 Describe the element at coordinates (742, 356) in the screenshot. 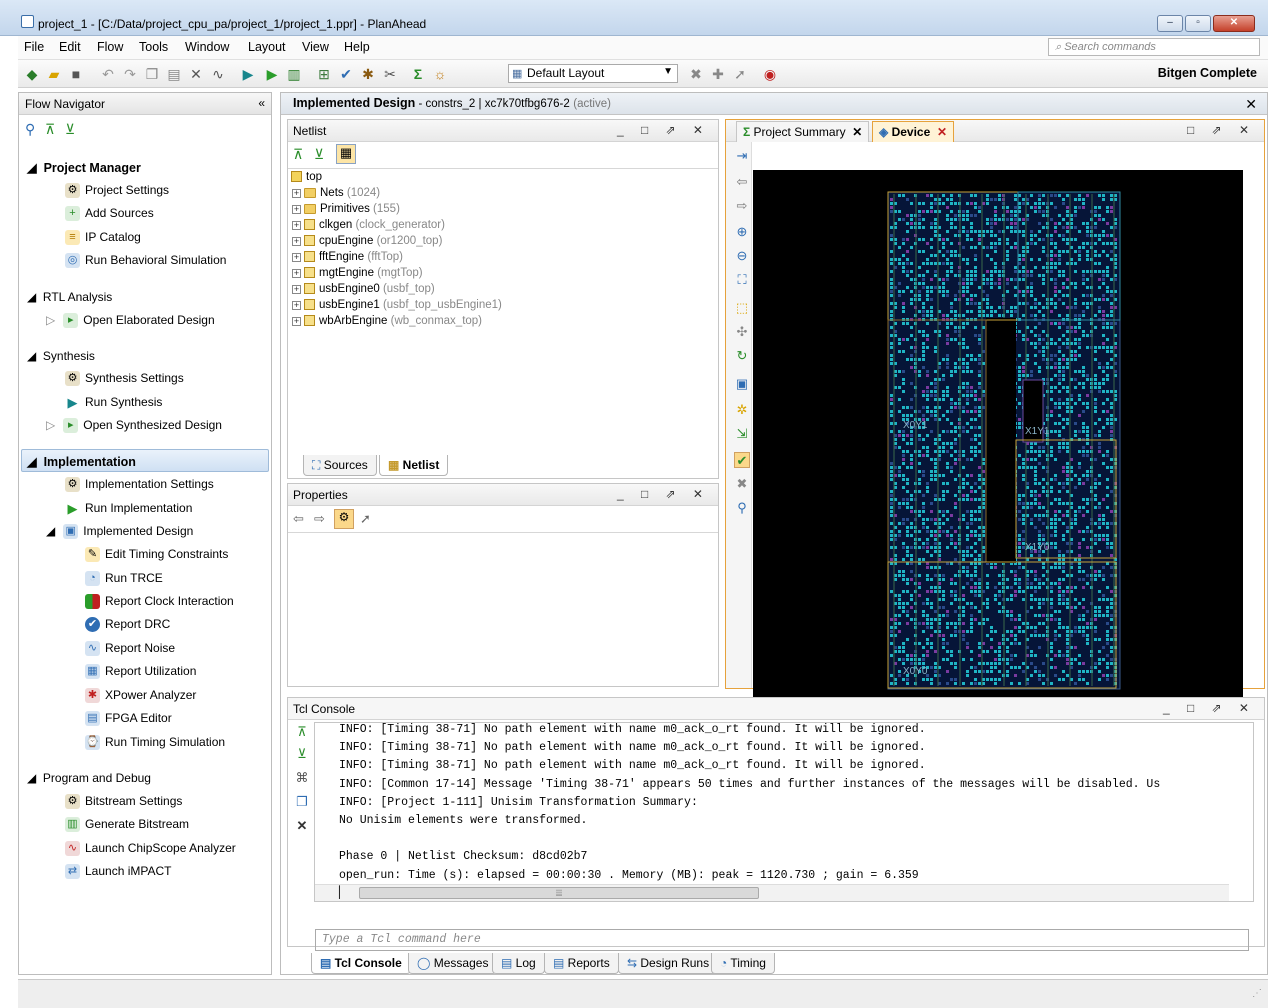

I see `refresh-icon: ↻` at that location.